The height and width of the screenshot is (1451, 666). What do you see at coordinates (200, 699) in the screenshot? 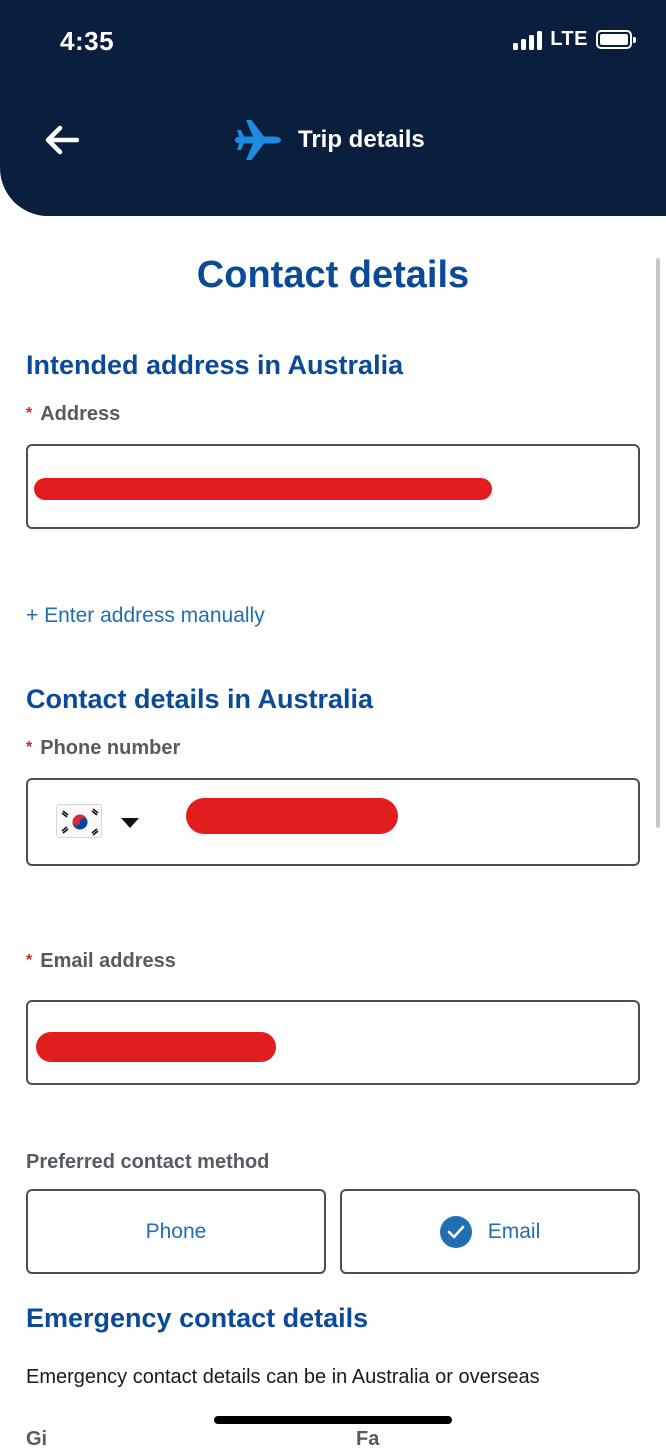
I see `contact-section-heading: Contact details in Australia` at bounding box center [200, 699].